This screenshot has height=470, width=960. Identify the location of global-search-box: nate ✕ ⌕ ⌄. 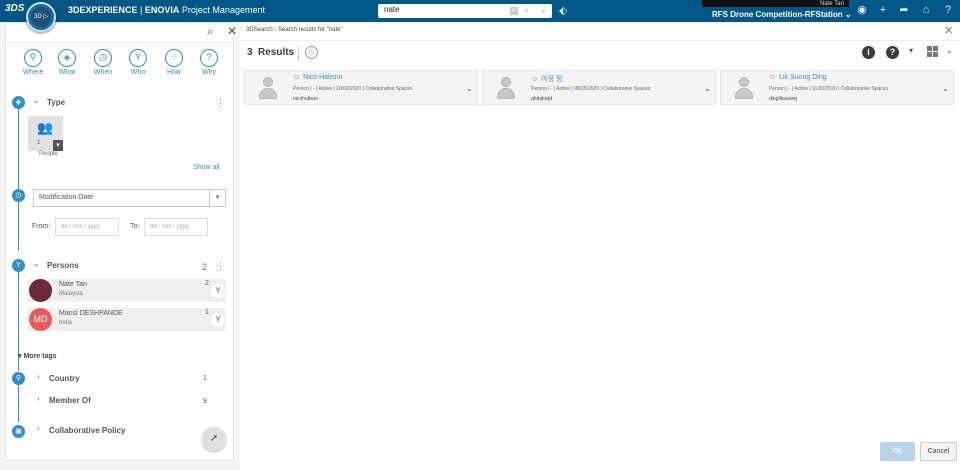
(465, 11).